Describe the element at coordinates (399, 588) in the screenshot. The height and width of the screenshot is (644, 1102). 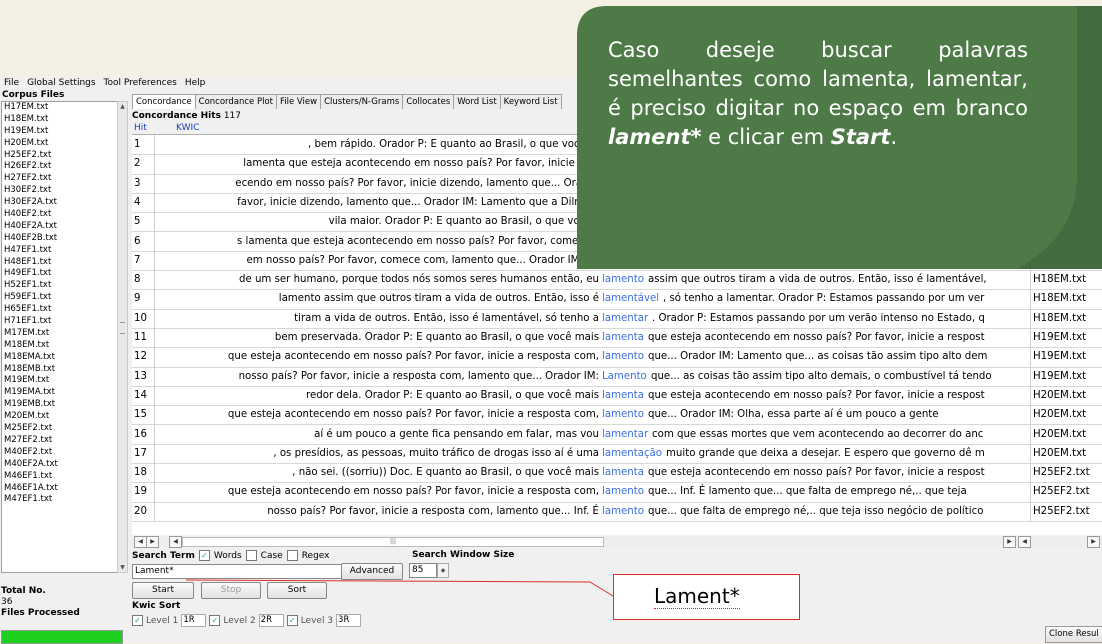
I see `pointer-line` at that location.